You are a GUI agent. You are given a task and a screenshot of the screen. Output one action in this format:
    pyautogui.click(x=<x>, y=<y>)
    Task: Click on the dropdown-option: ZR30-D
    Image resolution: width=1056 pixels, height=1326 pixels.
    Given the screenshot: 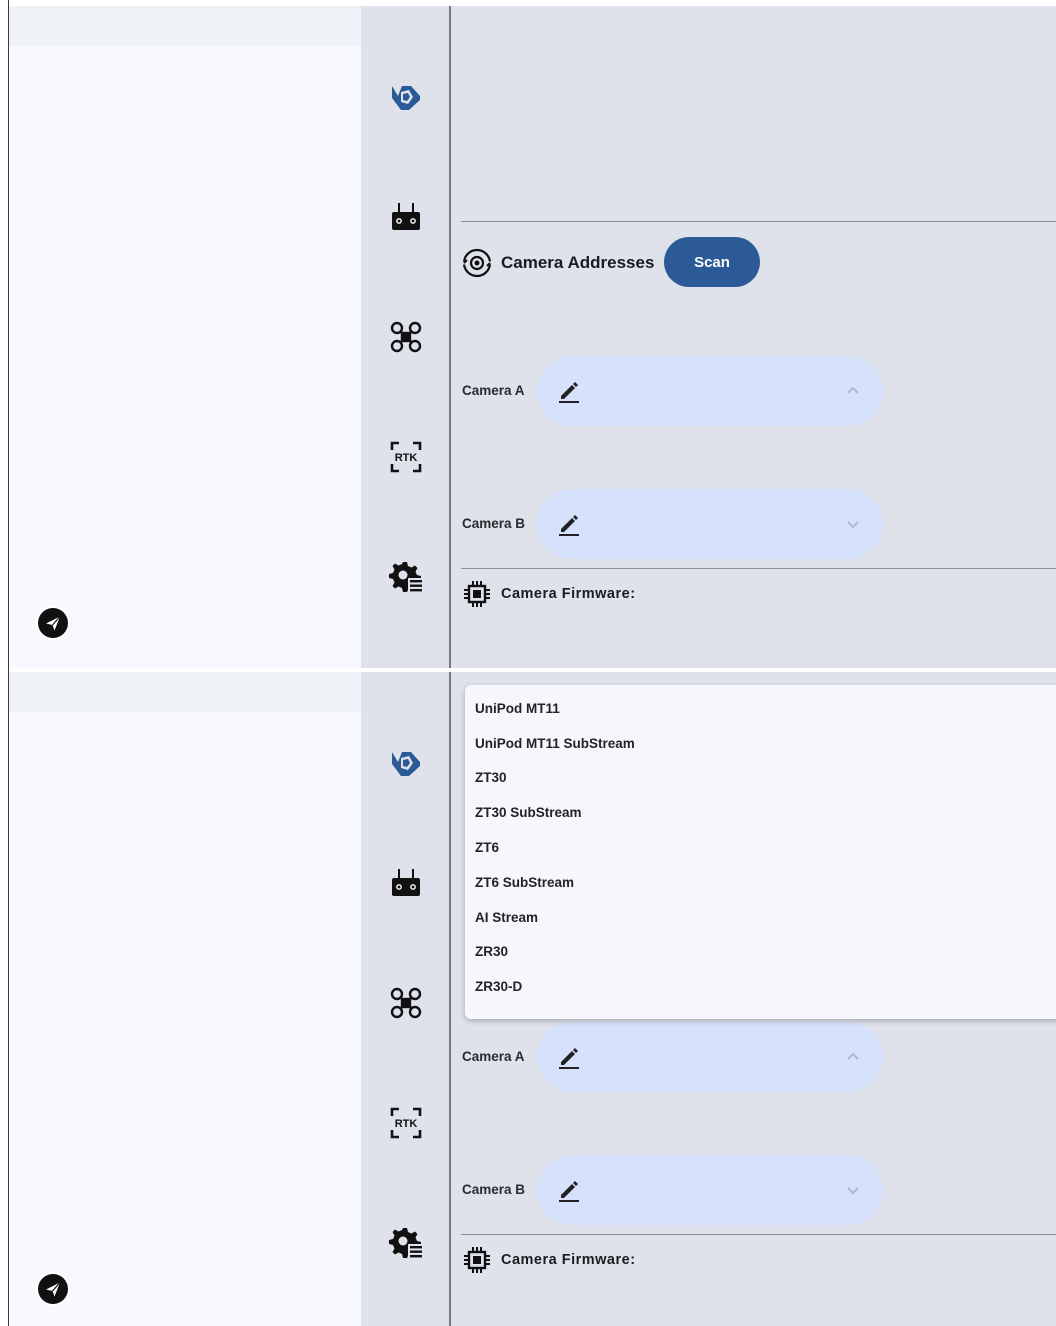 What is the action you would take?
    pyautogui.click(x=760, y=986)
    